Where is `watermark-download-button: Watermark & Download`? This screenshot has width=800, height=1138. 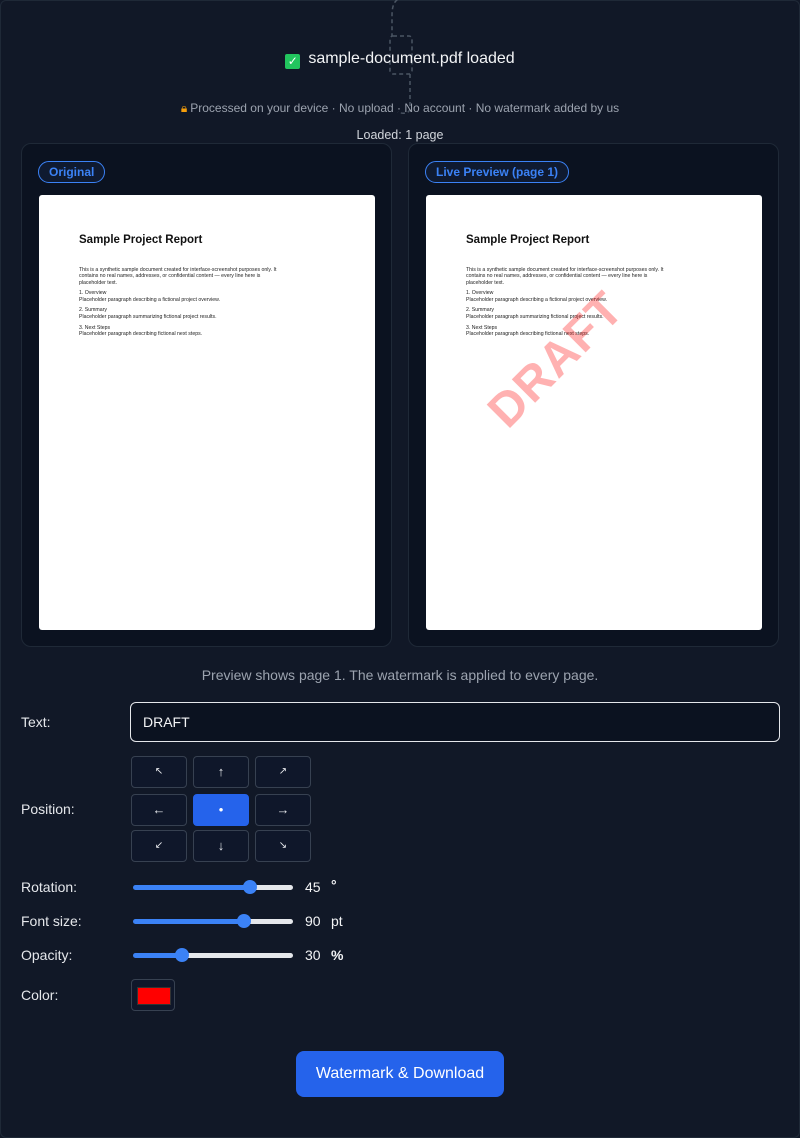
watermark-download-button: Watermark & Download is located at coordinates (400, 1074).